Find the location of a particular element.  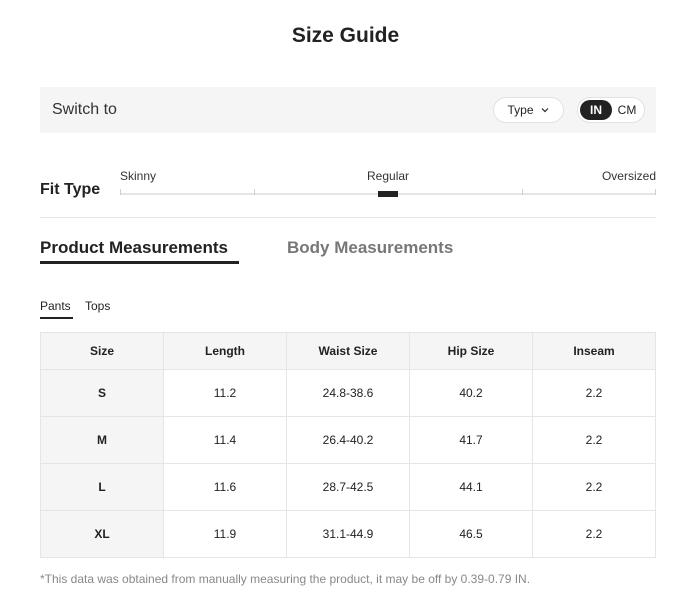

active-tab-underline is located at coordinates (139, 262).